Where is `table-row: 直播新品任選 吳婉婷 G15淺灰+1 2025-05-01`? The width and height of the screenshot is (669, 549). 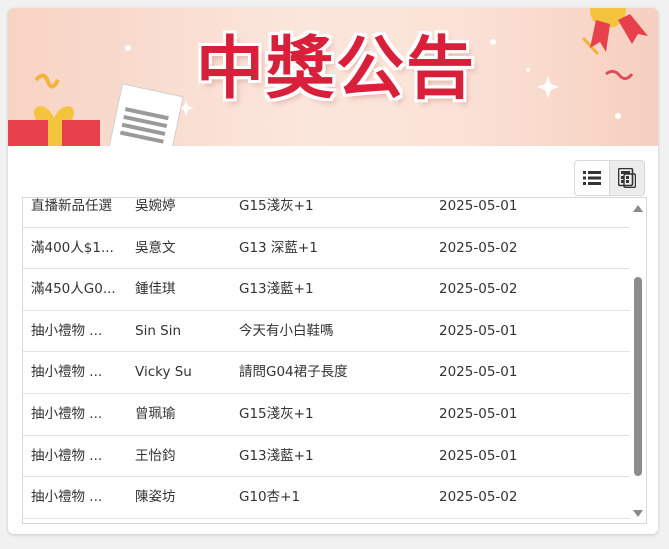 table-row: 直播新品任選 吳婉婷 G15淺灰+1 2025-05-01 is located at coordinates (327, 213).